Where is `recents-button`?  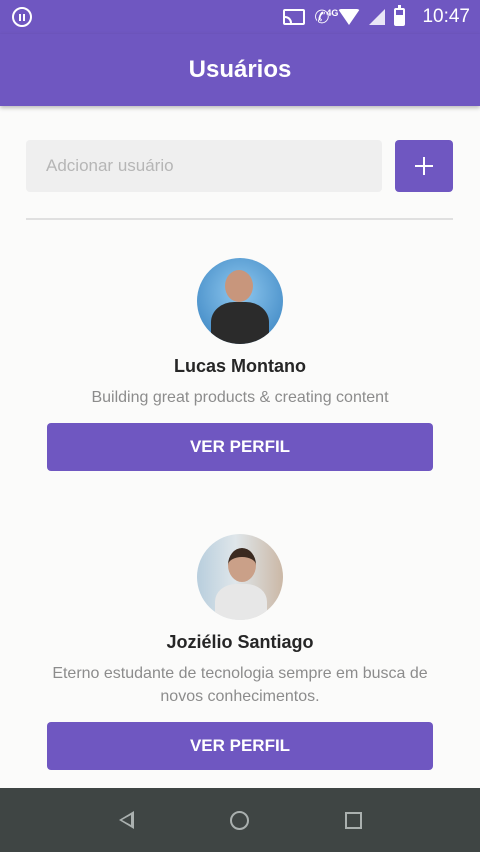 recents-button is located at coordinates (353, 820).